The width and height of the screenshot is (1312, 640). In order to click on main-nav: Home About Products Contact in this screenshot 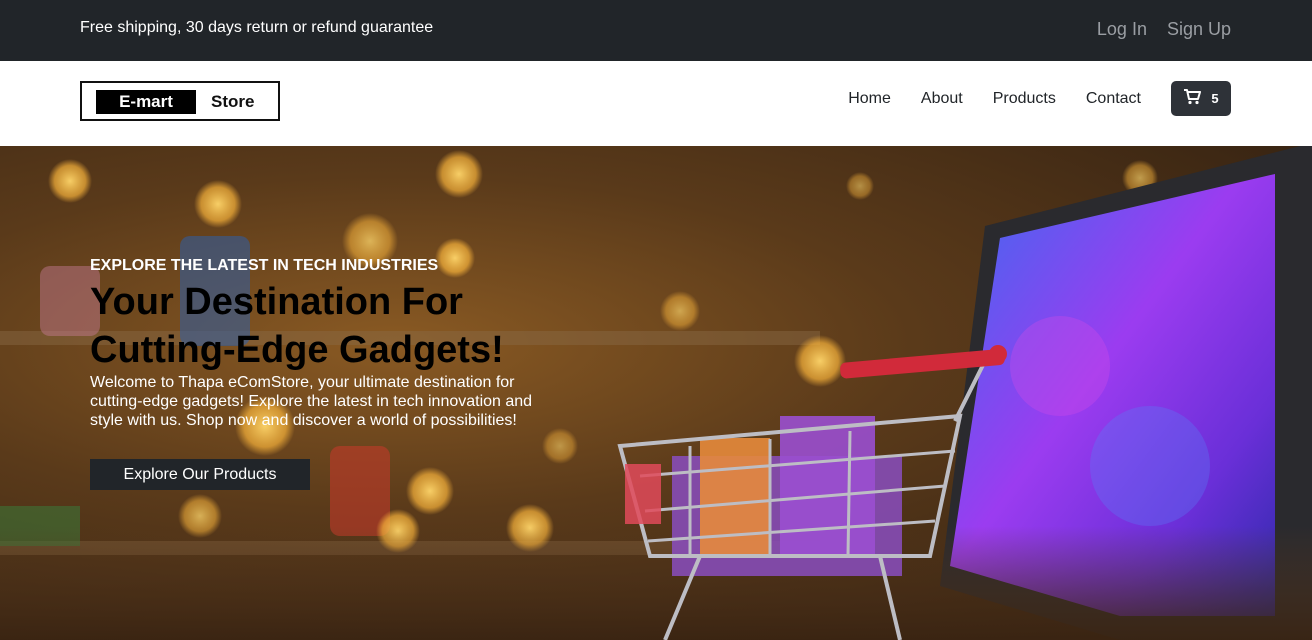, I will do `click(994, 99)`.